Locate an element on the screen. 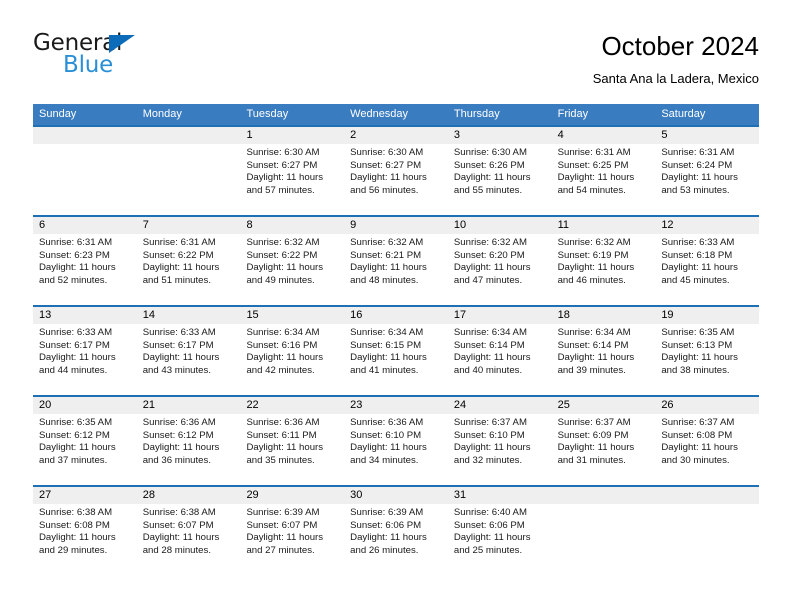 The image size is (792, 612). day-number-band: 6 7 8 9 10 11 12 is located at coordinates (396, 225).